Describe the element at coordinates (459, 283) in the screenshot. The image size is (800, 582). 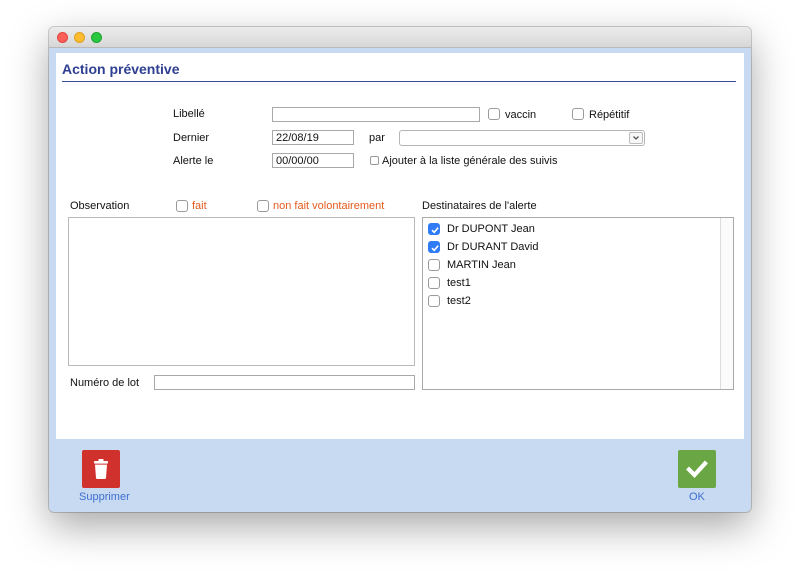
I see `recipient-name: test1` at that location.